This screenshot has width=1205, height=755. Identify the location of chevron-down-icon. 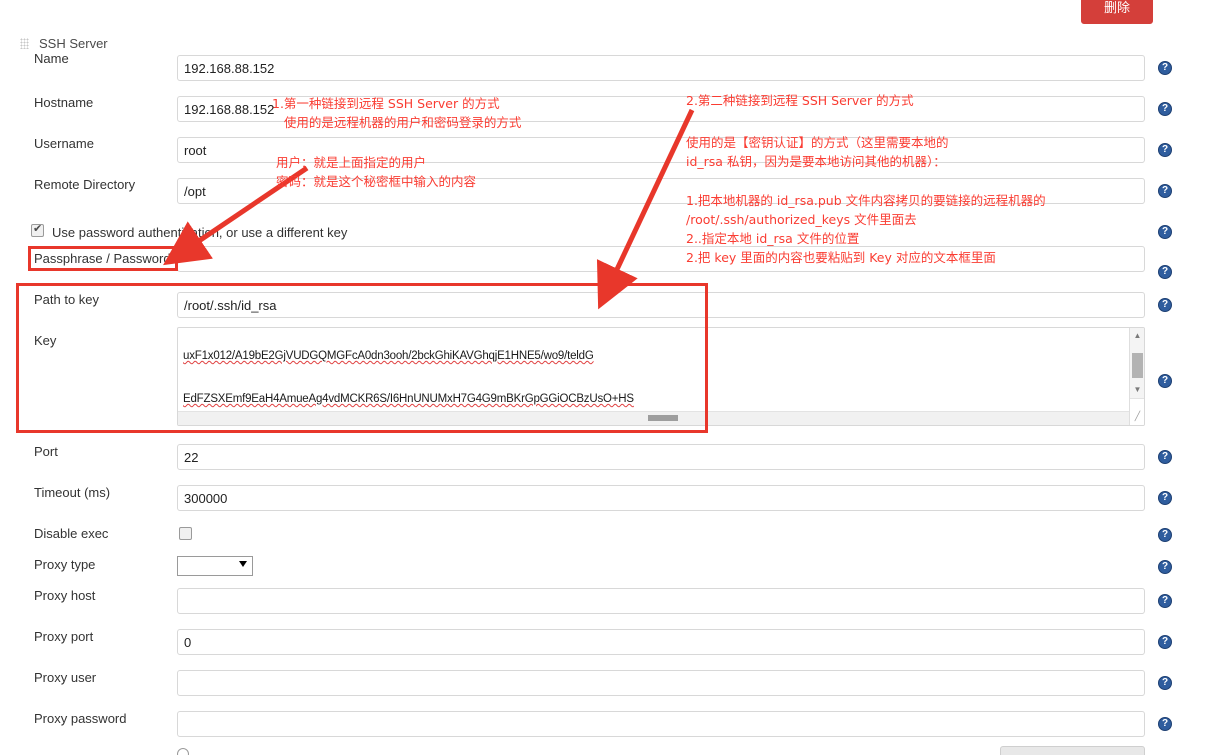
(243, 564).